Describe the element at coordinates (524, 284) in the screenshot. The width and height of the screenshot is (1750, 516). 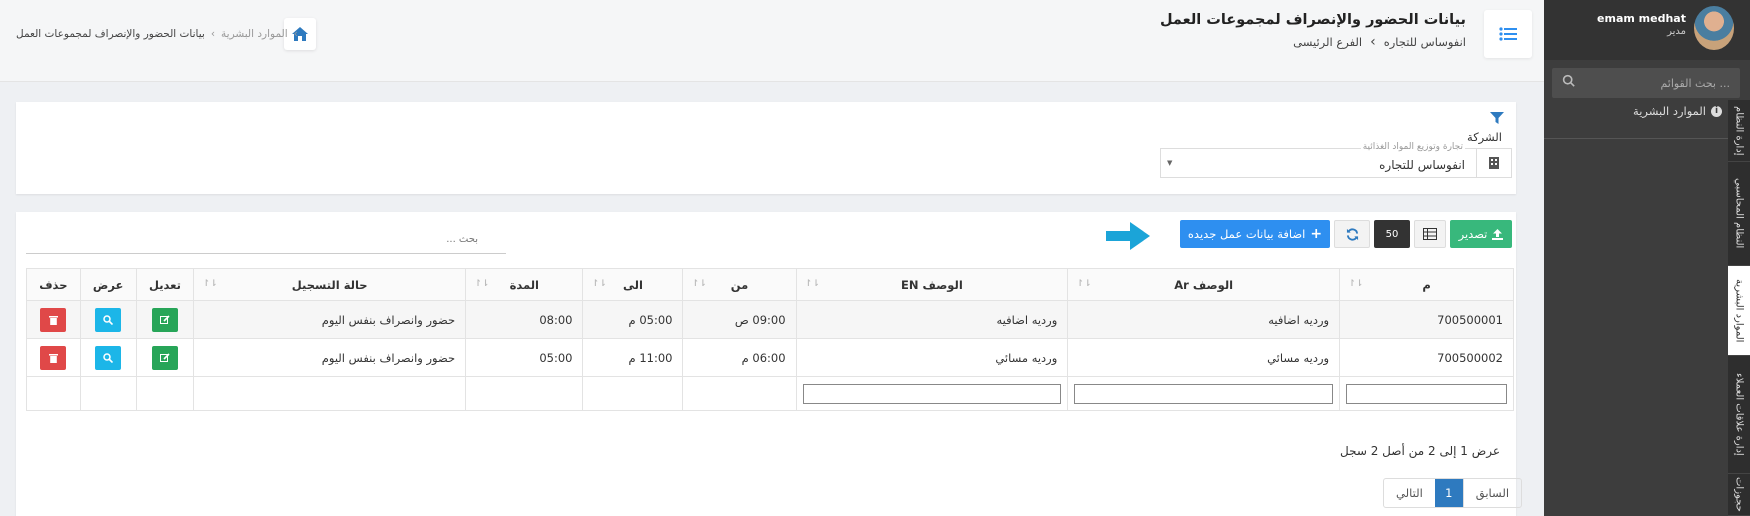
I see `col-header-duration: المدة ⇂↾` at that location.